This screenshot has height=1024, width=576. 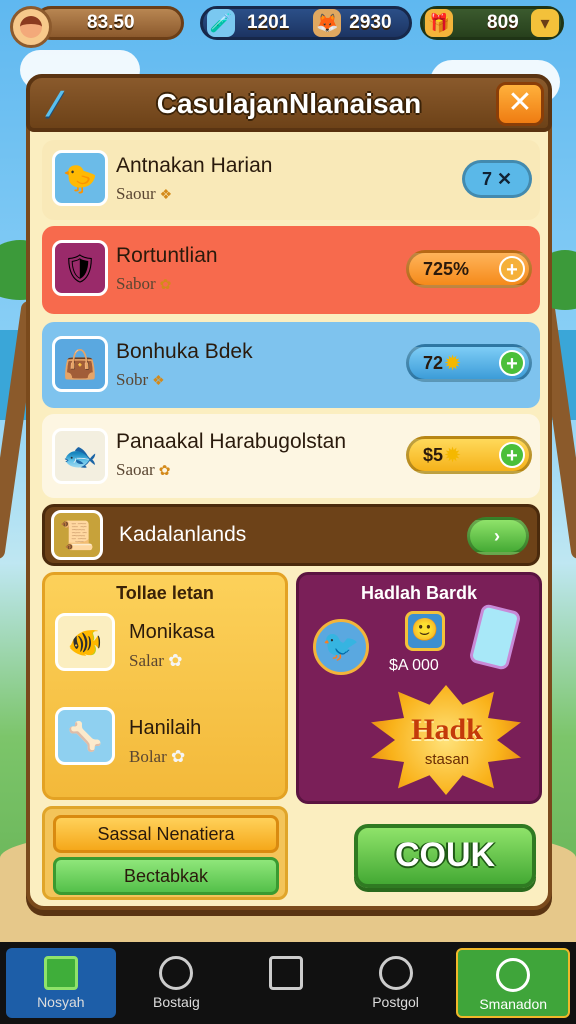 What do you see at coordinates (447, 729) in the screenshot?
I see `promo-title: Hadk` at bounding box center [447, 729].